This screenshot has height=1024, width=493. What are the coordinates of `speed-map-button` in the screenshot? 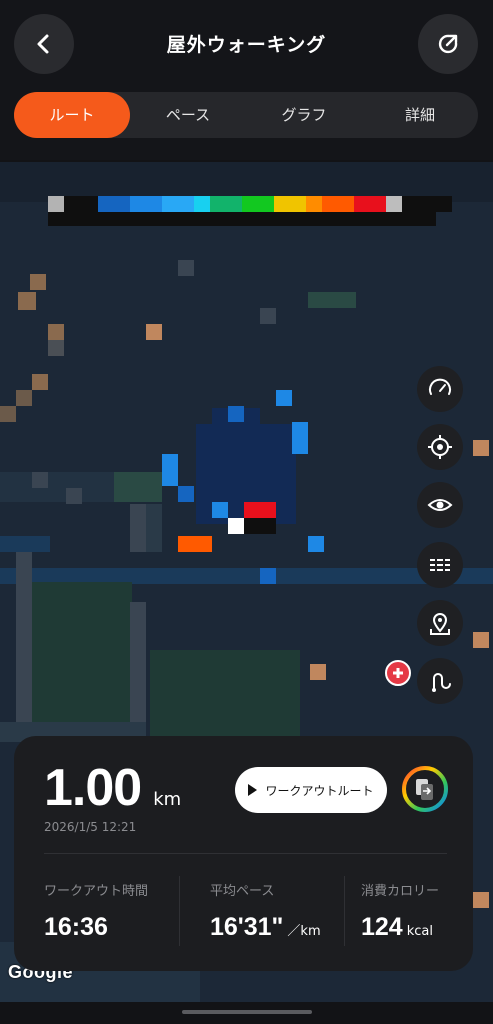 It's located at (440, 389).